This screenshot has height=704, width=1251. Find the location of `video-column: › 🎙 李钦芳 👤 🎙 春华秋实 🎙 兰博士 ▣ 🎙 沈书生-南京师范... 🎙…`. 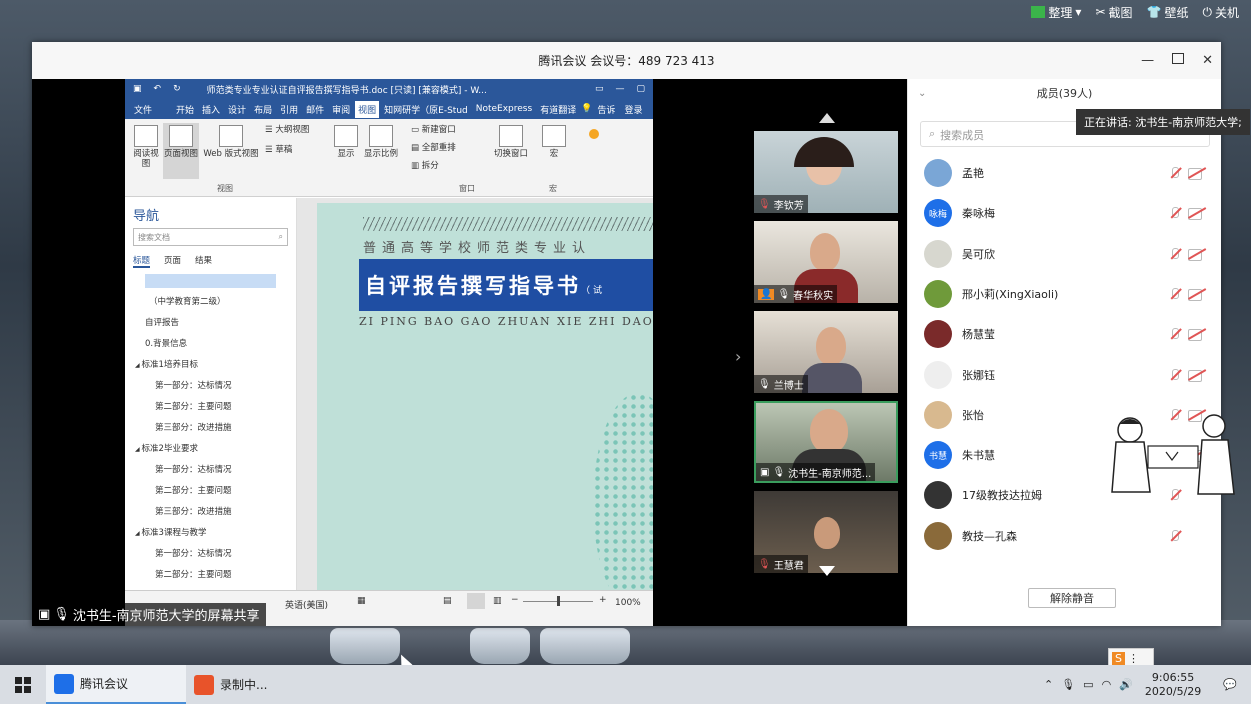

video-column: › 🎙 李钦芳 👤 🎙 春华秋实 🎙 兰博士 ▣ 🎙 沈书生-南京师范... 🎙… is located at coordinates (816, 352).